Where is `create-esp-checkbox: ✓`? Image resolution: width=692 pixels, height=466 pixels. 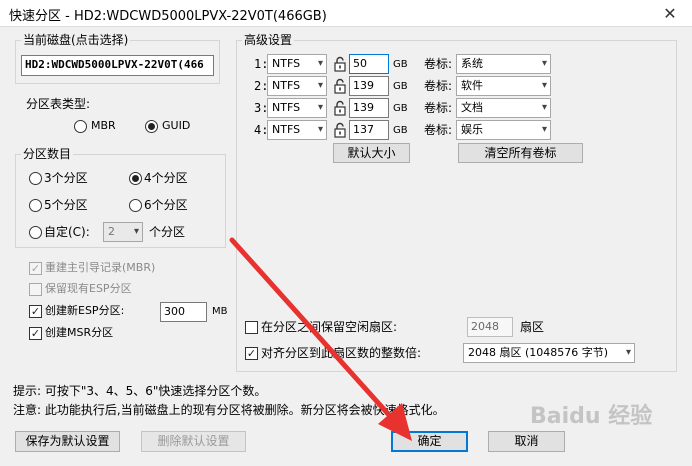
create-esp-checkbox: ✓ is located at coordinates (35, 311).